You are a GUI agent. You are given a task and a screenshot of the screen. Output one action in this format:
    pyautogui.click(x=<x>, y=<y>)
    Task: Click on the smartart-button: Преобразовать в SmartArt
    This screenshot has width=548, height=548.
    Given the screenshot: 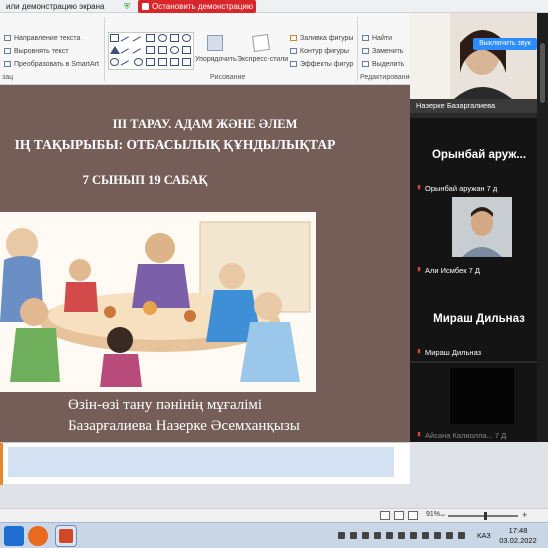 What is the action you would take?
    pyautogui.click(x=51, y=64)
    